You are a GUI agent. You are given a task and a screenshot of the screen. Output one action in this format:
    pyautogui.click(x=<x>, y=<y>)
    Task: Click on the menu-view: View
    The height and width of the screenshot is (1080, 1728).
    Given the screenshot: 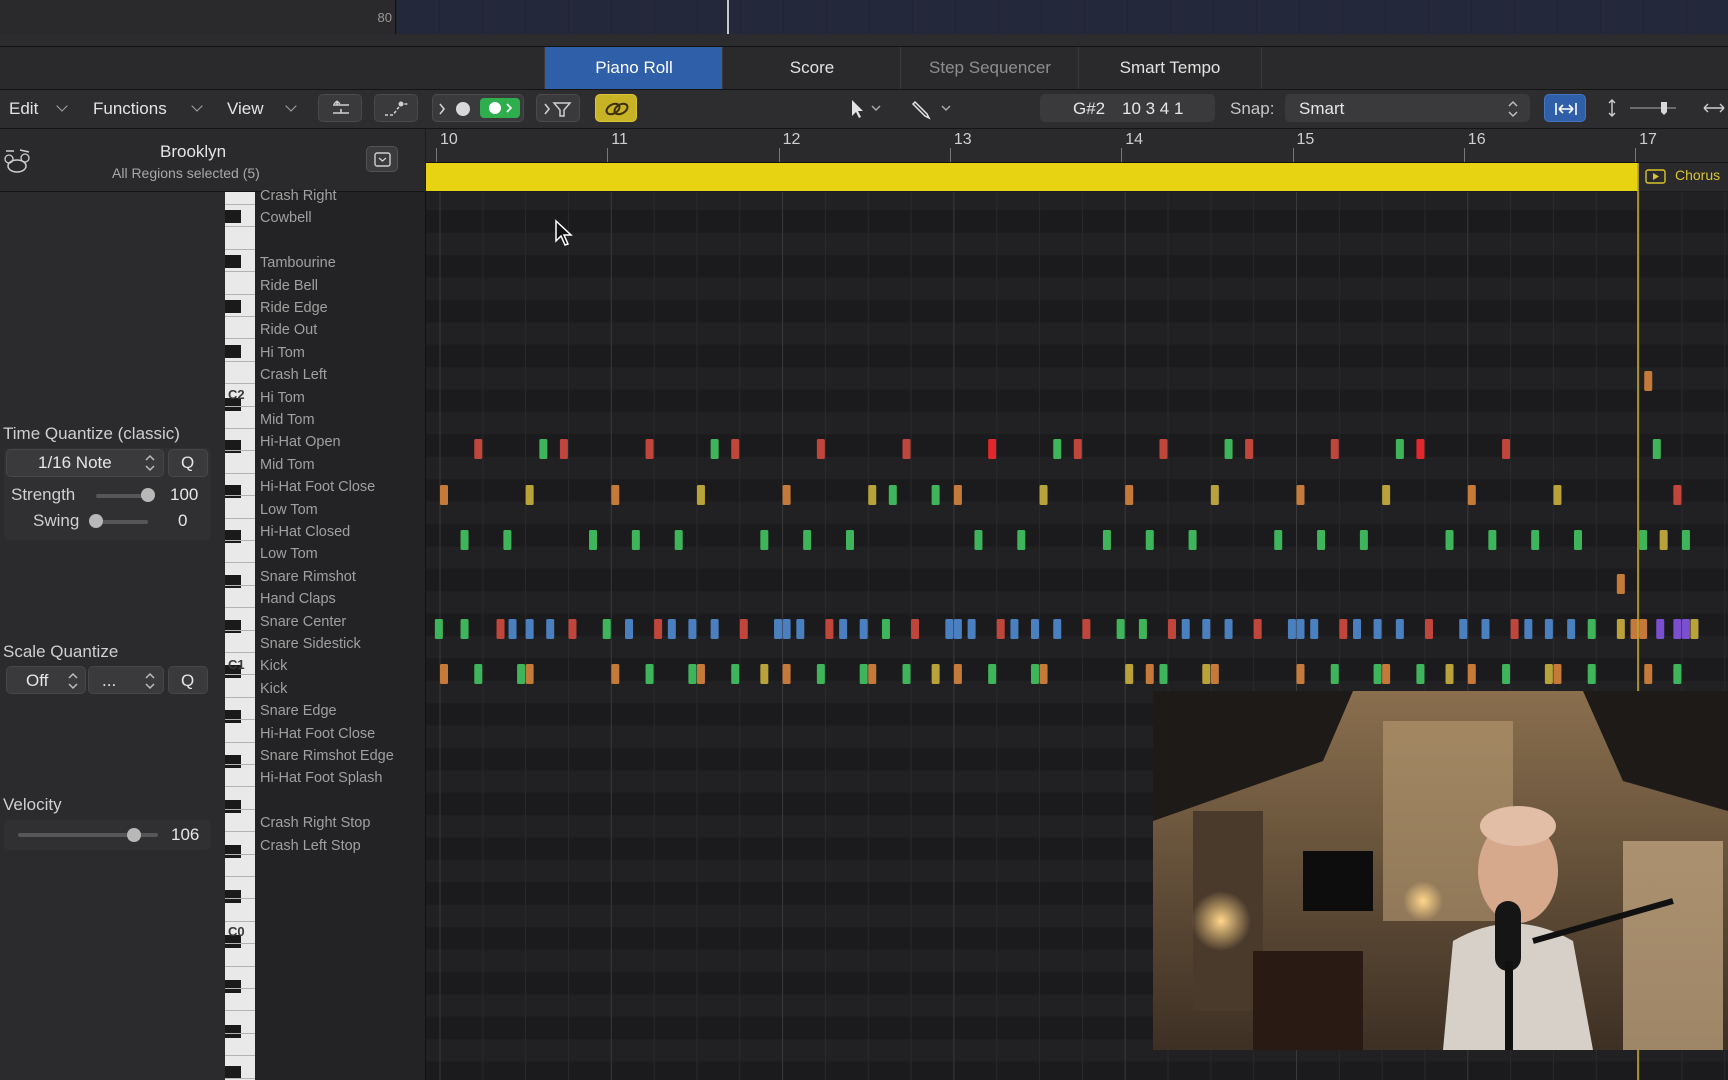 What is the action you would take?
    pyautogui.click(x=245, y=109)
    